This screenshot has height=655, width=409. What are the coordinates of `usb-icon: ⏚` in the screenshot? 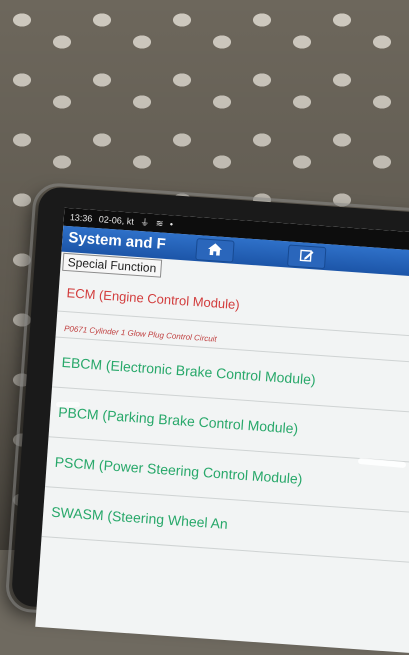 It's located at (144, 222).